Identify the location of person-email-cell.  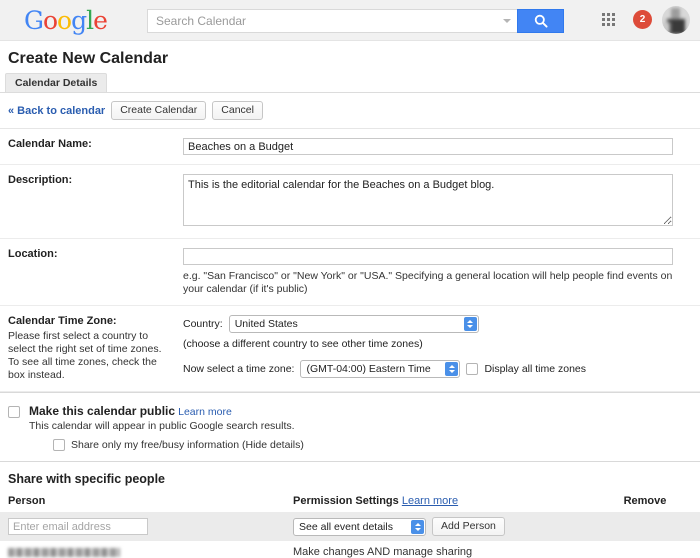
(142, 549).